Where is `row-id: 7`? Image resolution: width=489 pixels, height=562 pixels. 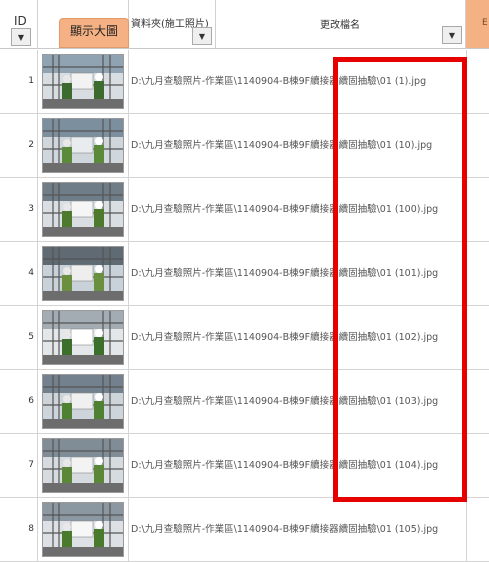 row-id: 7 is located at coordinates (19, 465).